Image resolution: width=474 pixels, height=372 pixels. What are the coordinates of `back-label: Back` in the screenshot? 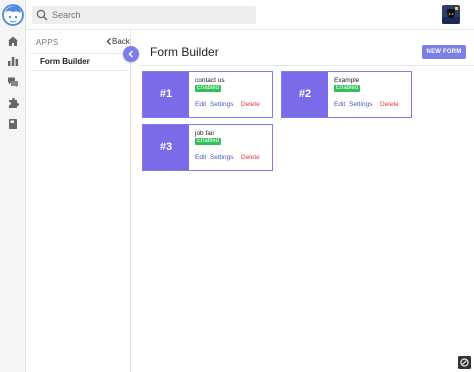 It's located at (121, 41).